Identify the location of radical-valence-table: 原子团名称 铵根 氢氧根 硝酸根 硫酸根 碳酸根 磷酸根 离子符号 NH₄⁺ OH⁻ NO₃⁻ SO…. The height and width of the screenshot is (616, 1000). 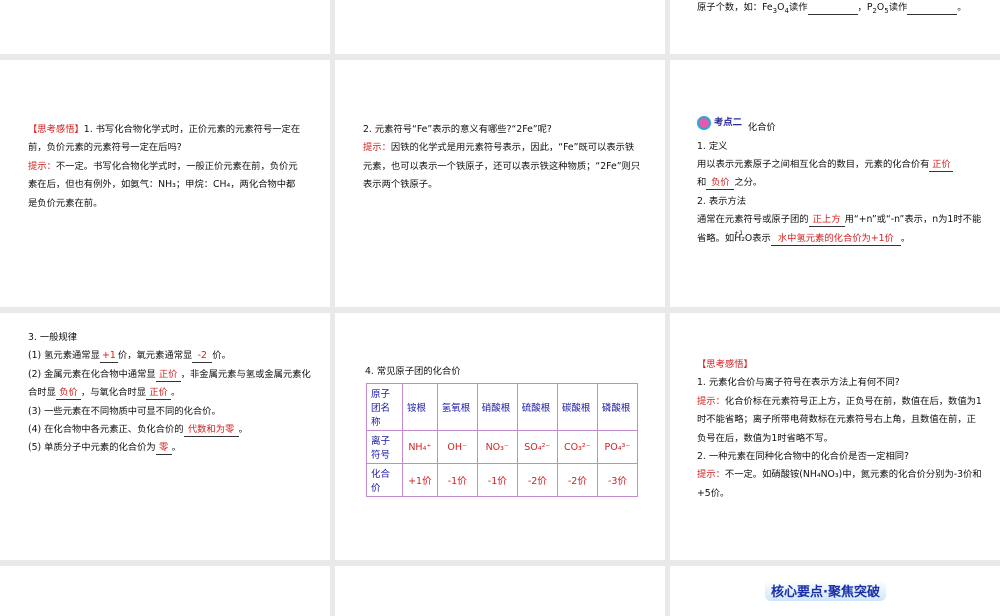
(502, 440).